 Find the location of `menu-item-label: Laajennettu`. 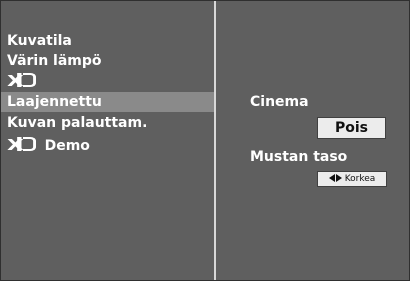

menu-item-label: Laajennettu is located at coordinates (54, 102).